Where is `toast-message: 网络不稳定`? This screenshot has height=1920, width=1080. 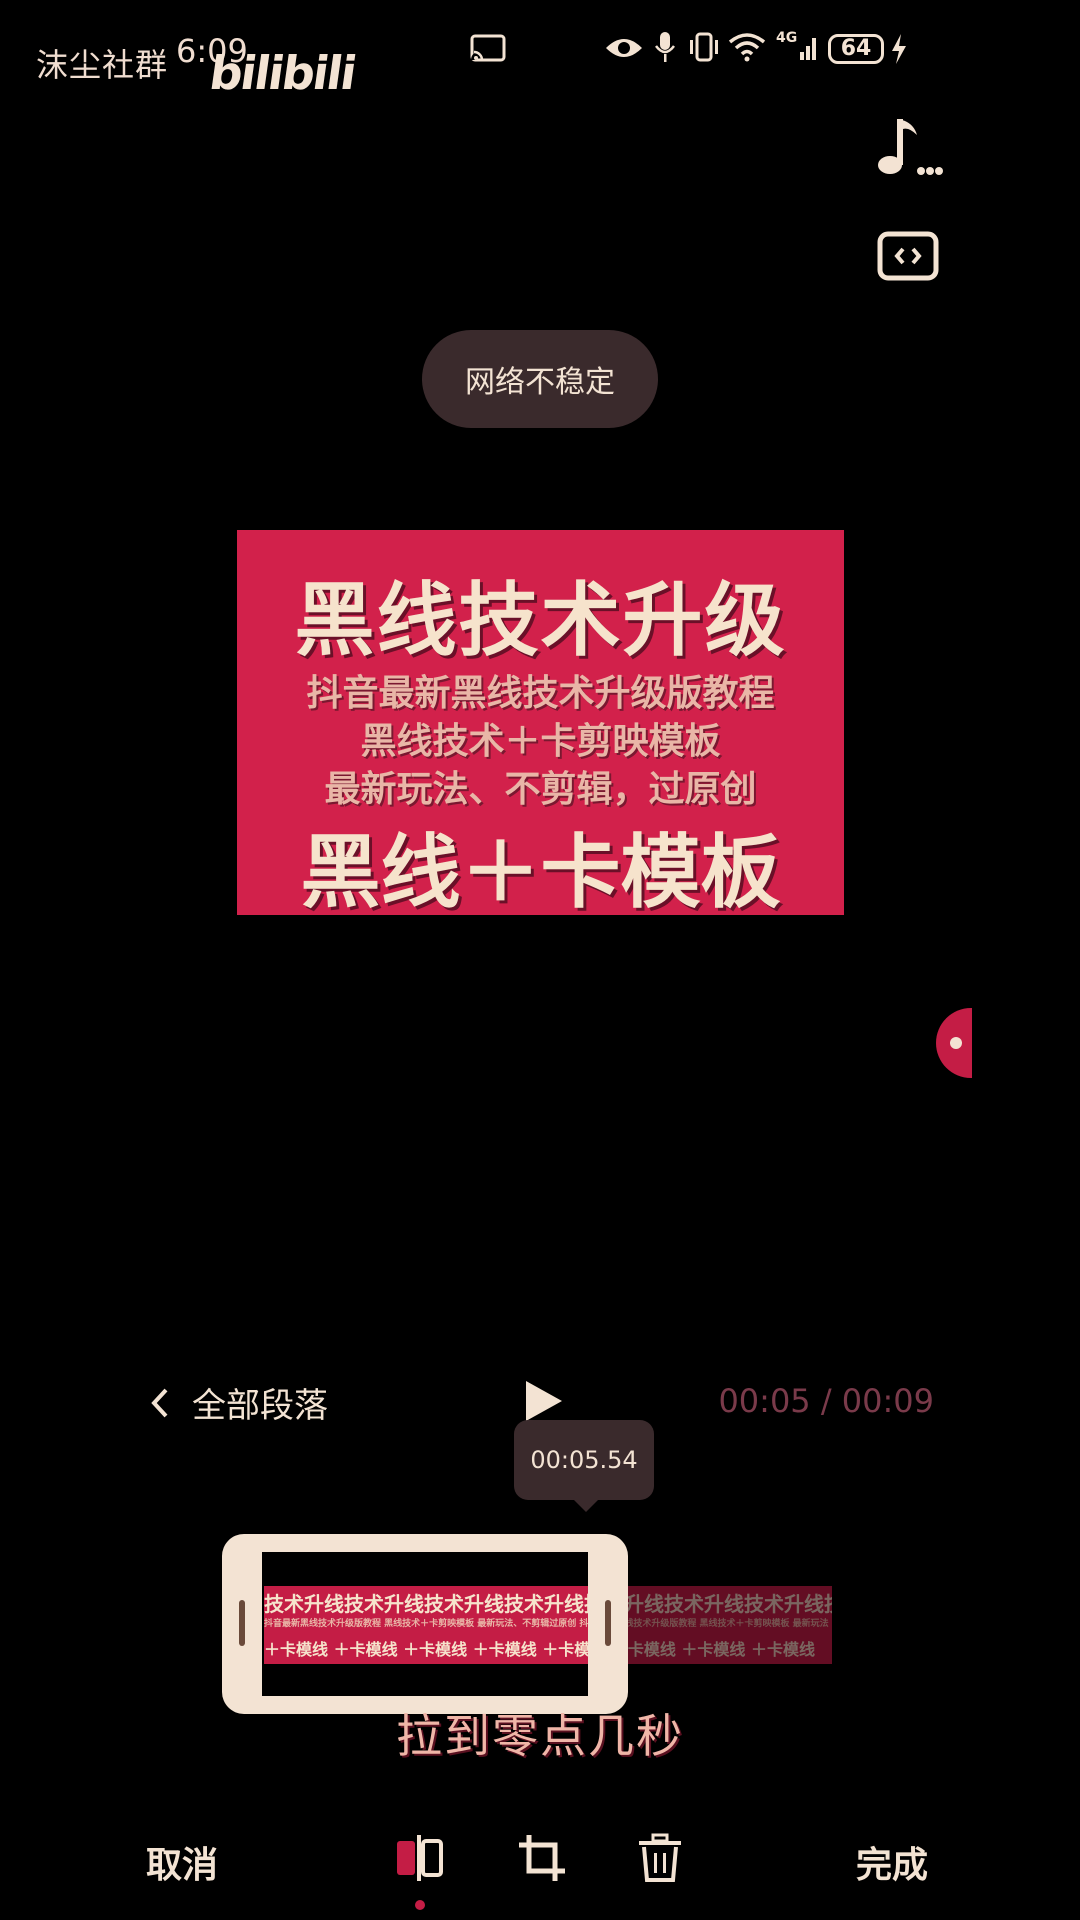
toast-message: 网络不稳定 is located at coordinates (540, 382).